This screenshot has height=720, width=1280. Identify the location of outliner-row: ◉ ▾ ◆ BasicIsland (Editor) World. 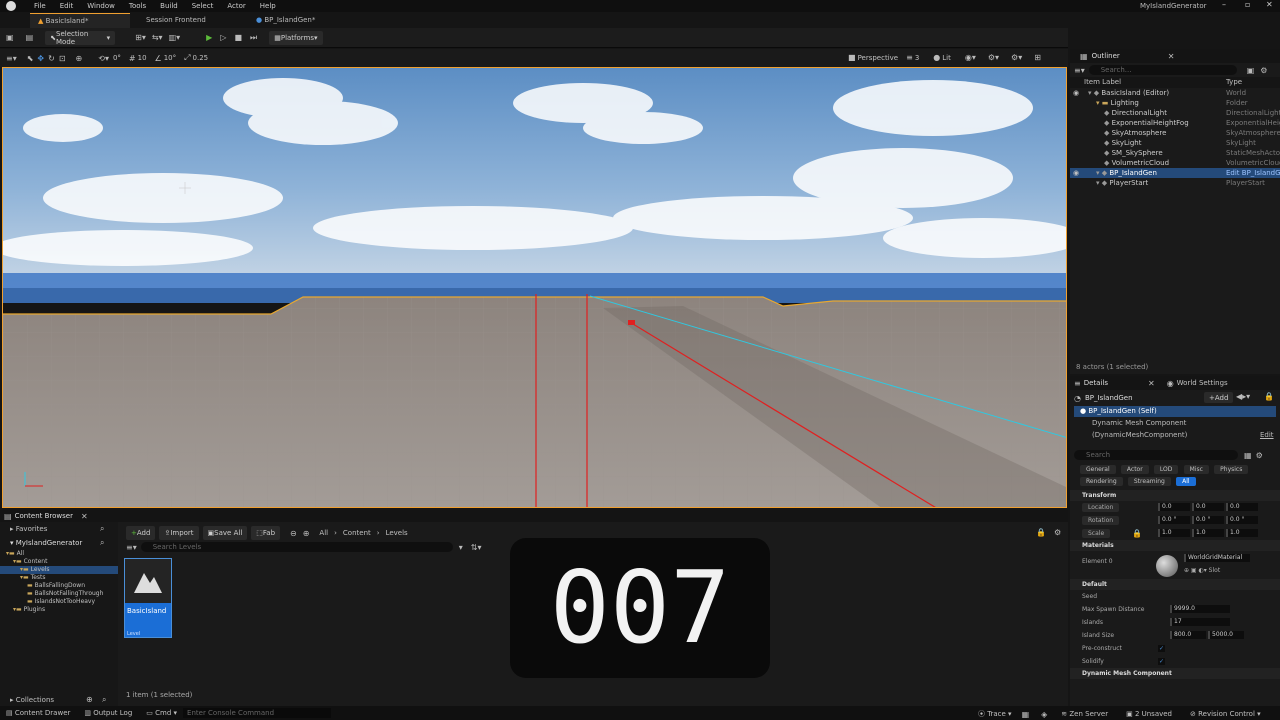
(1175, 93).